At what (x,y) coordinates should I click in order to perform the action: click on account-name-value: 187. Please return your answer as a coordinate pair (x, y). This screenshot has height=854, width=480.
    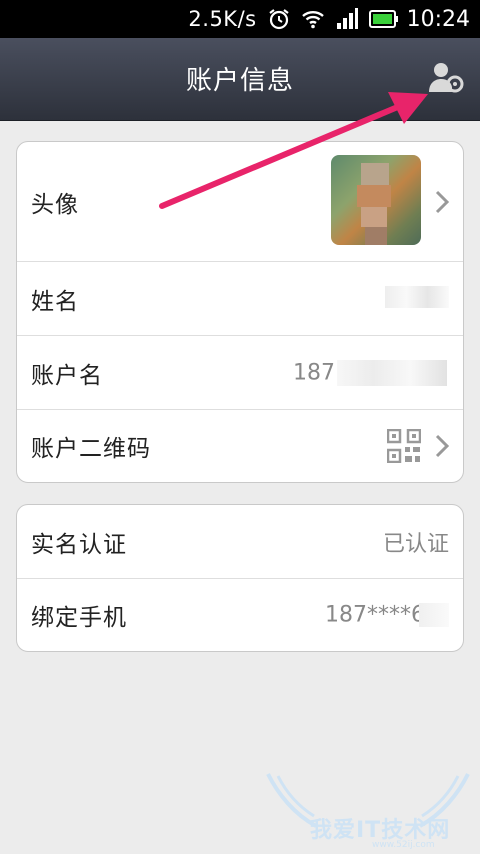
    Looking at the image, I should click on (314, 372).